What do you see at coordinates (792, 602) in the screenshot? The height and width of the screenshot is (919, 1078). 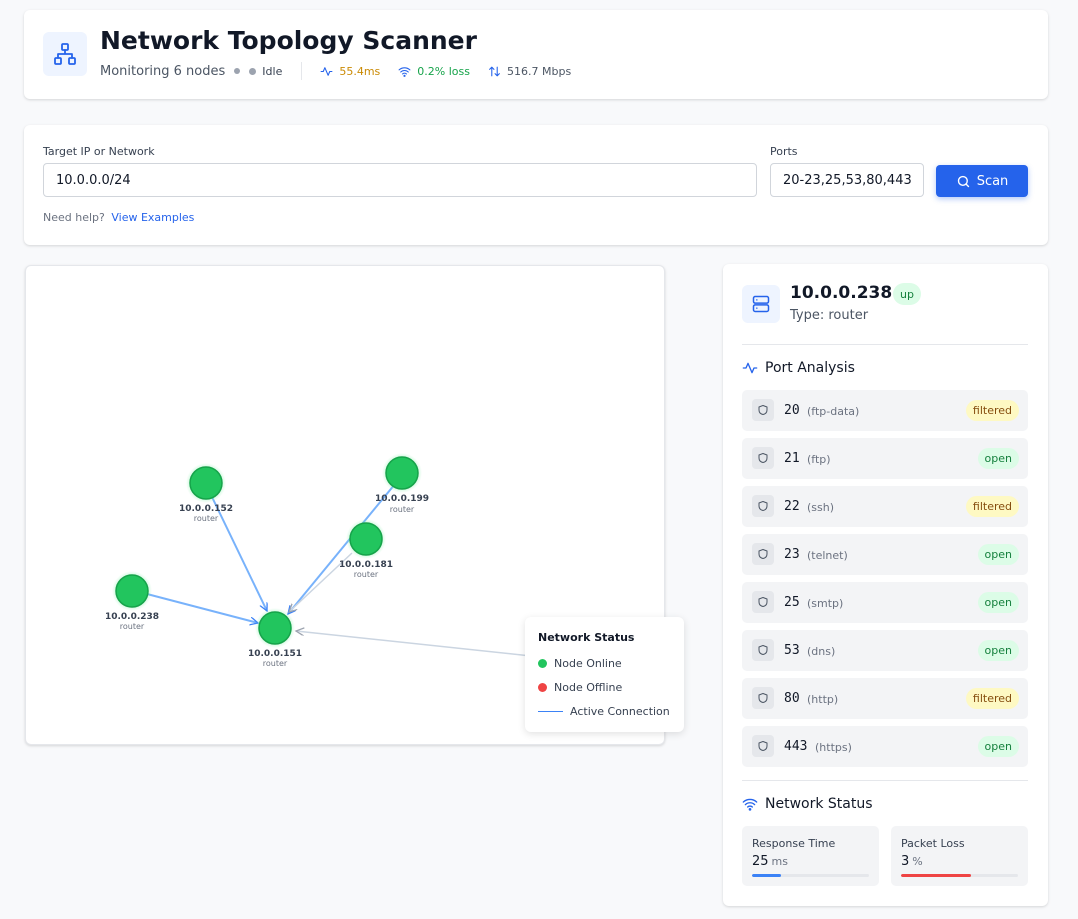 I see `port-number: 25` at bounding box center [792, 602].